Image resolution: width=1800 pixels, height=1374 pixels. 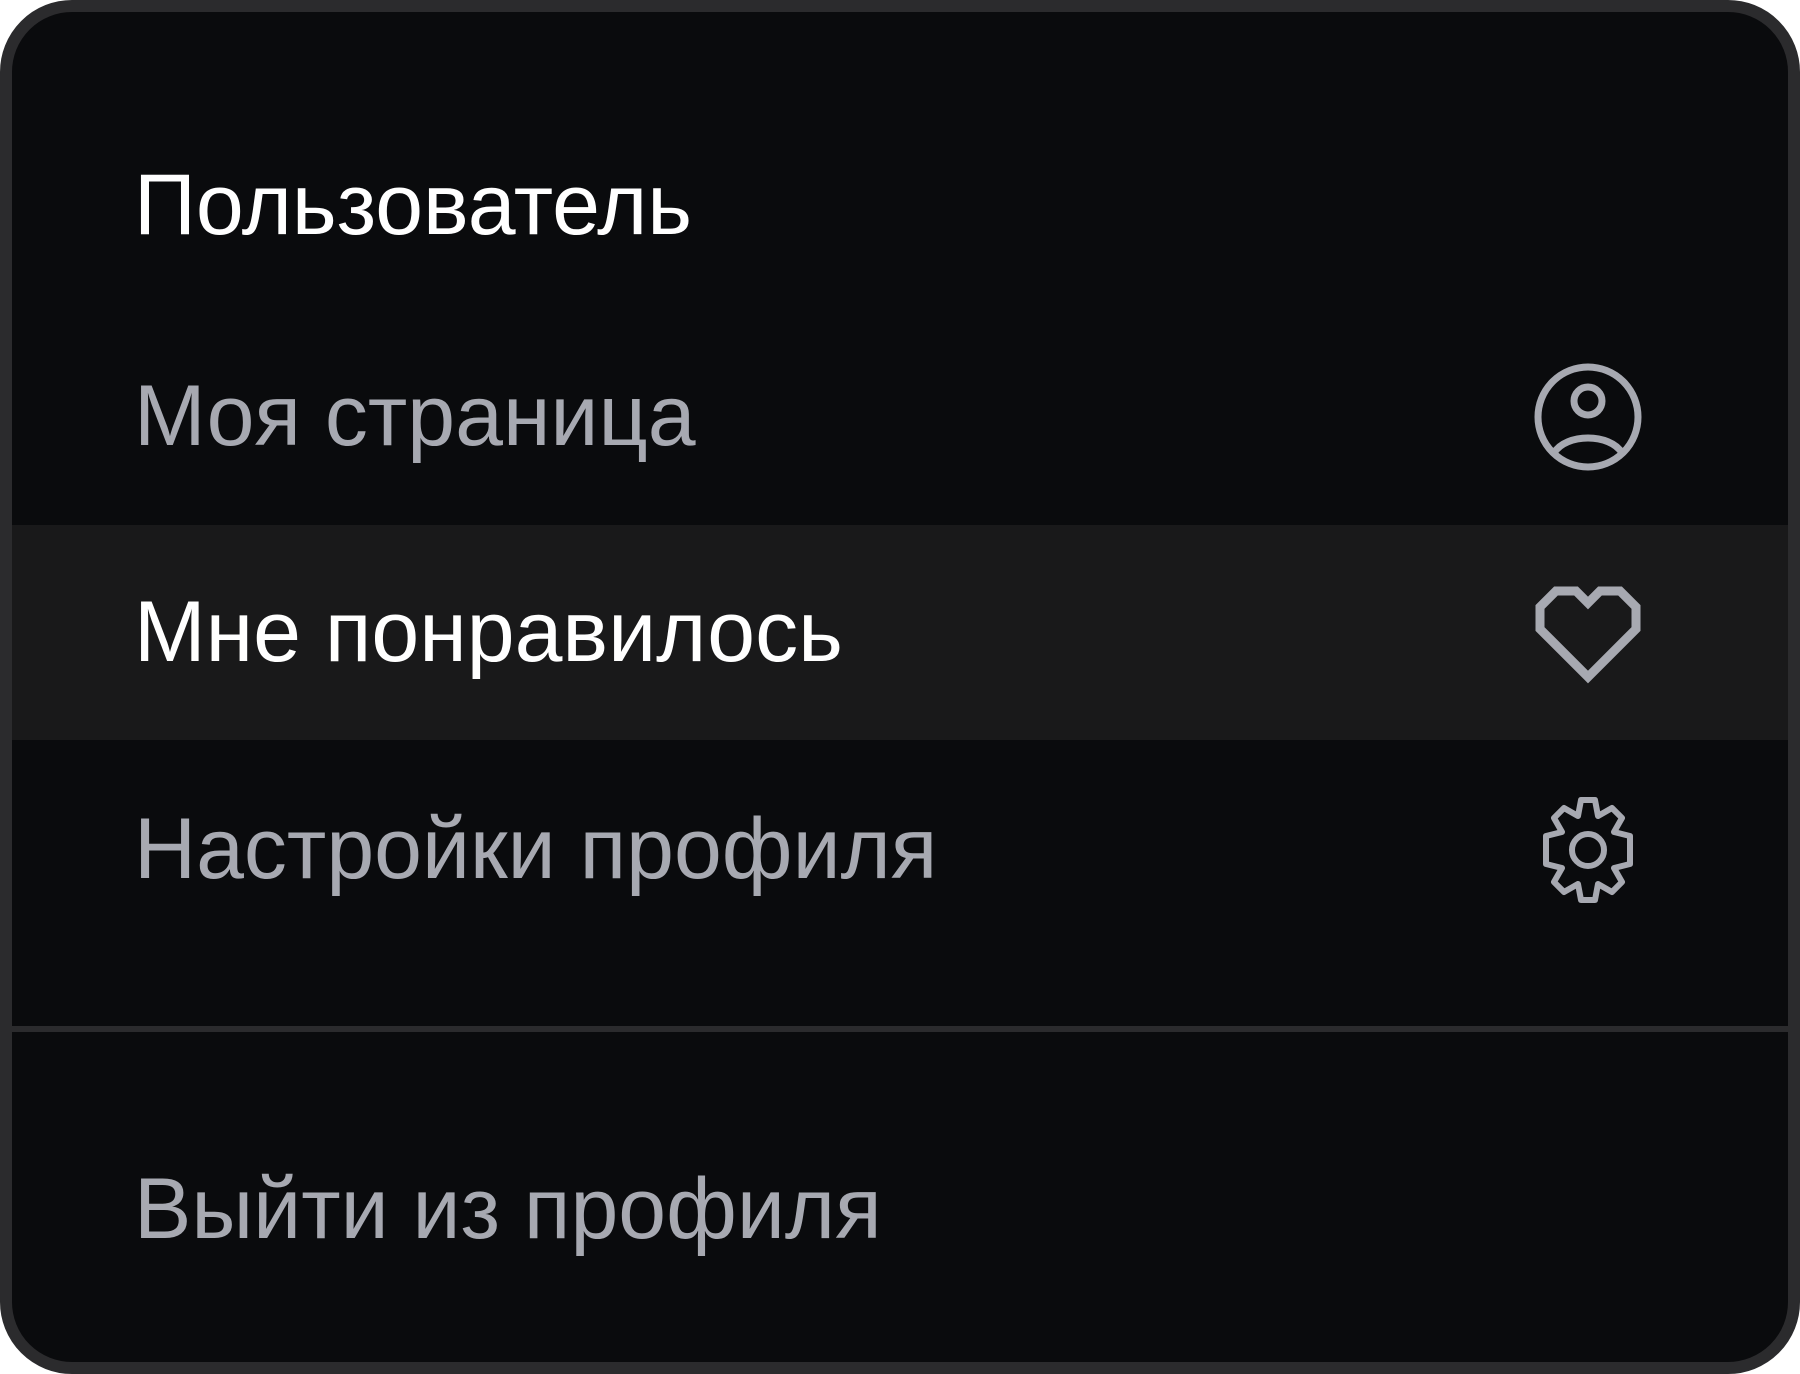 I want to click on menu-divider, so click(x=900, y=1029).